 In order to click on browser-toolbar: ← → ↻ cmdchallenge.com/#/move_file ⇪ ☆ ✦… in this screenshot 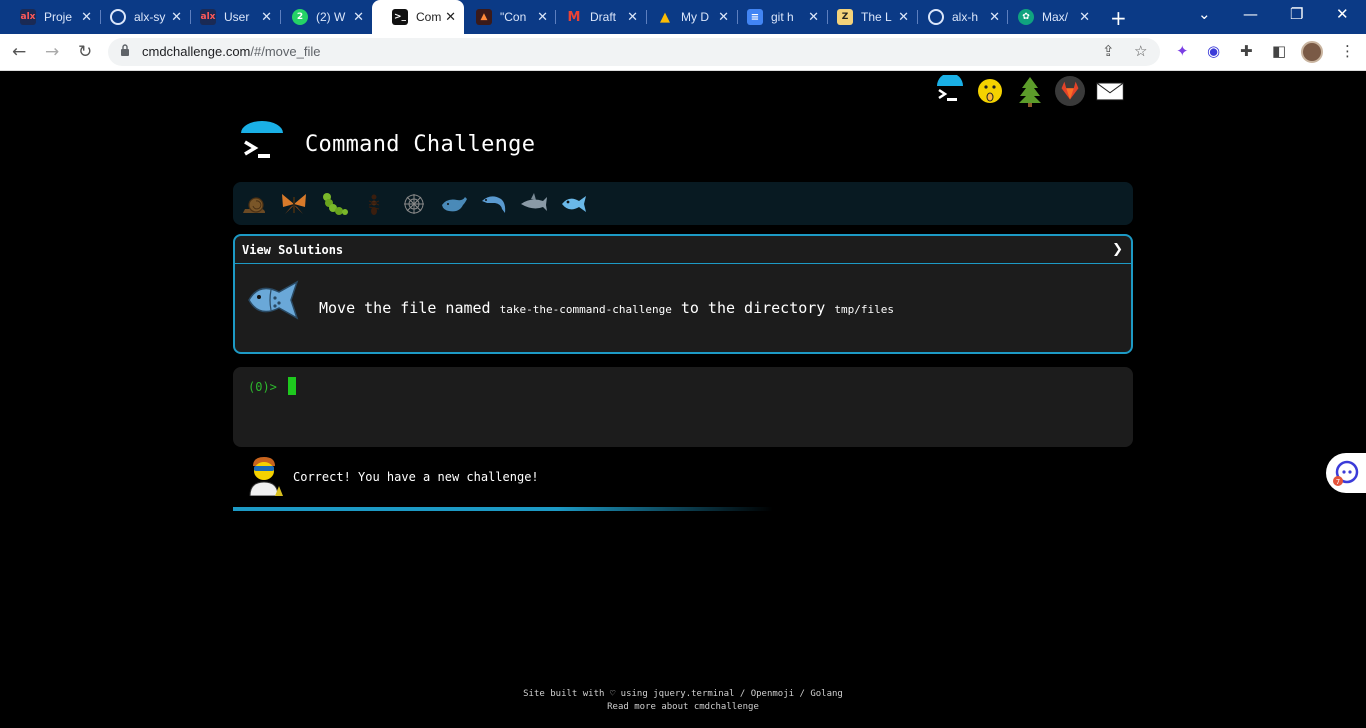, I will do `click(683, 52)`.